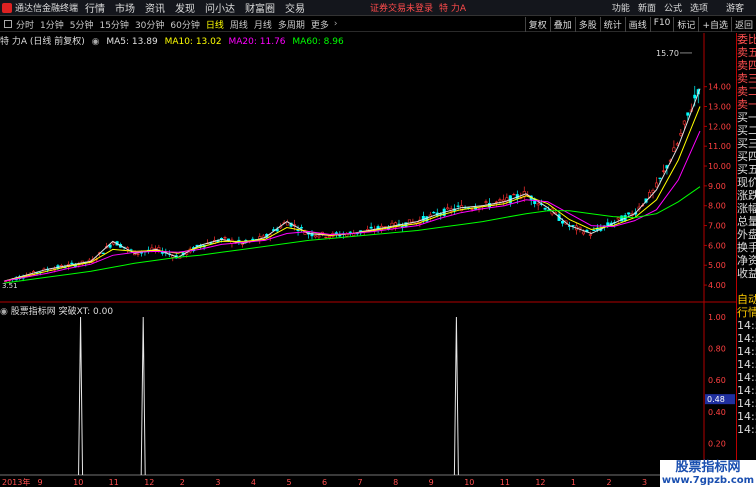 The width and height of the screenshot is (756, 487). What do you see at coordinates (8, 24) in the screenshot?
I see `toolbar-checkbox` at bounding box center [8, 24].